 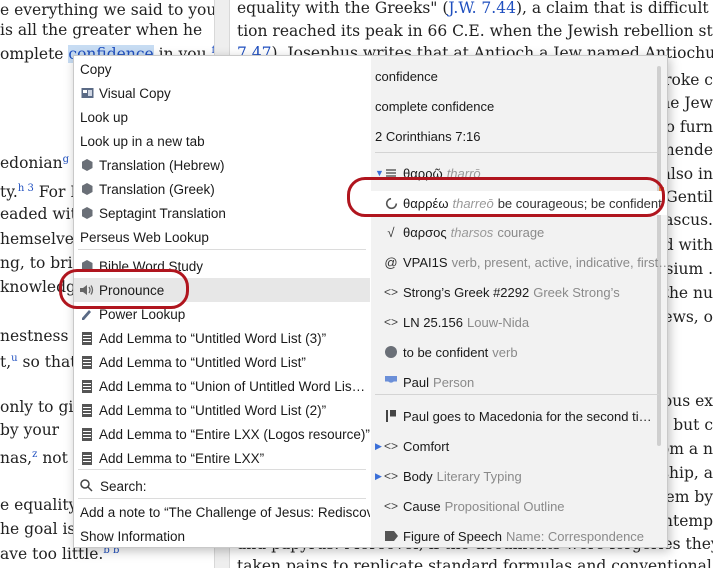 What do you see at coordinates (213, 338) in the screenshot?
I see `menu-item-label: Add Lemma to “Untitled Word List (3)”` at bounding box center [213, 338].